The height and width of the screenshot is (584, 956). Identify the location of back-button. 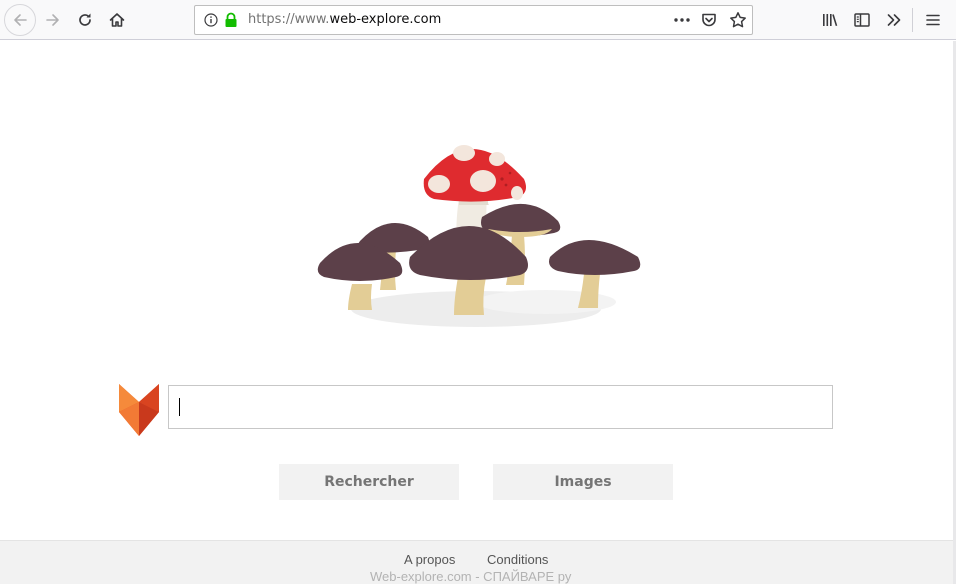
(20, 20).